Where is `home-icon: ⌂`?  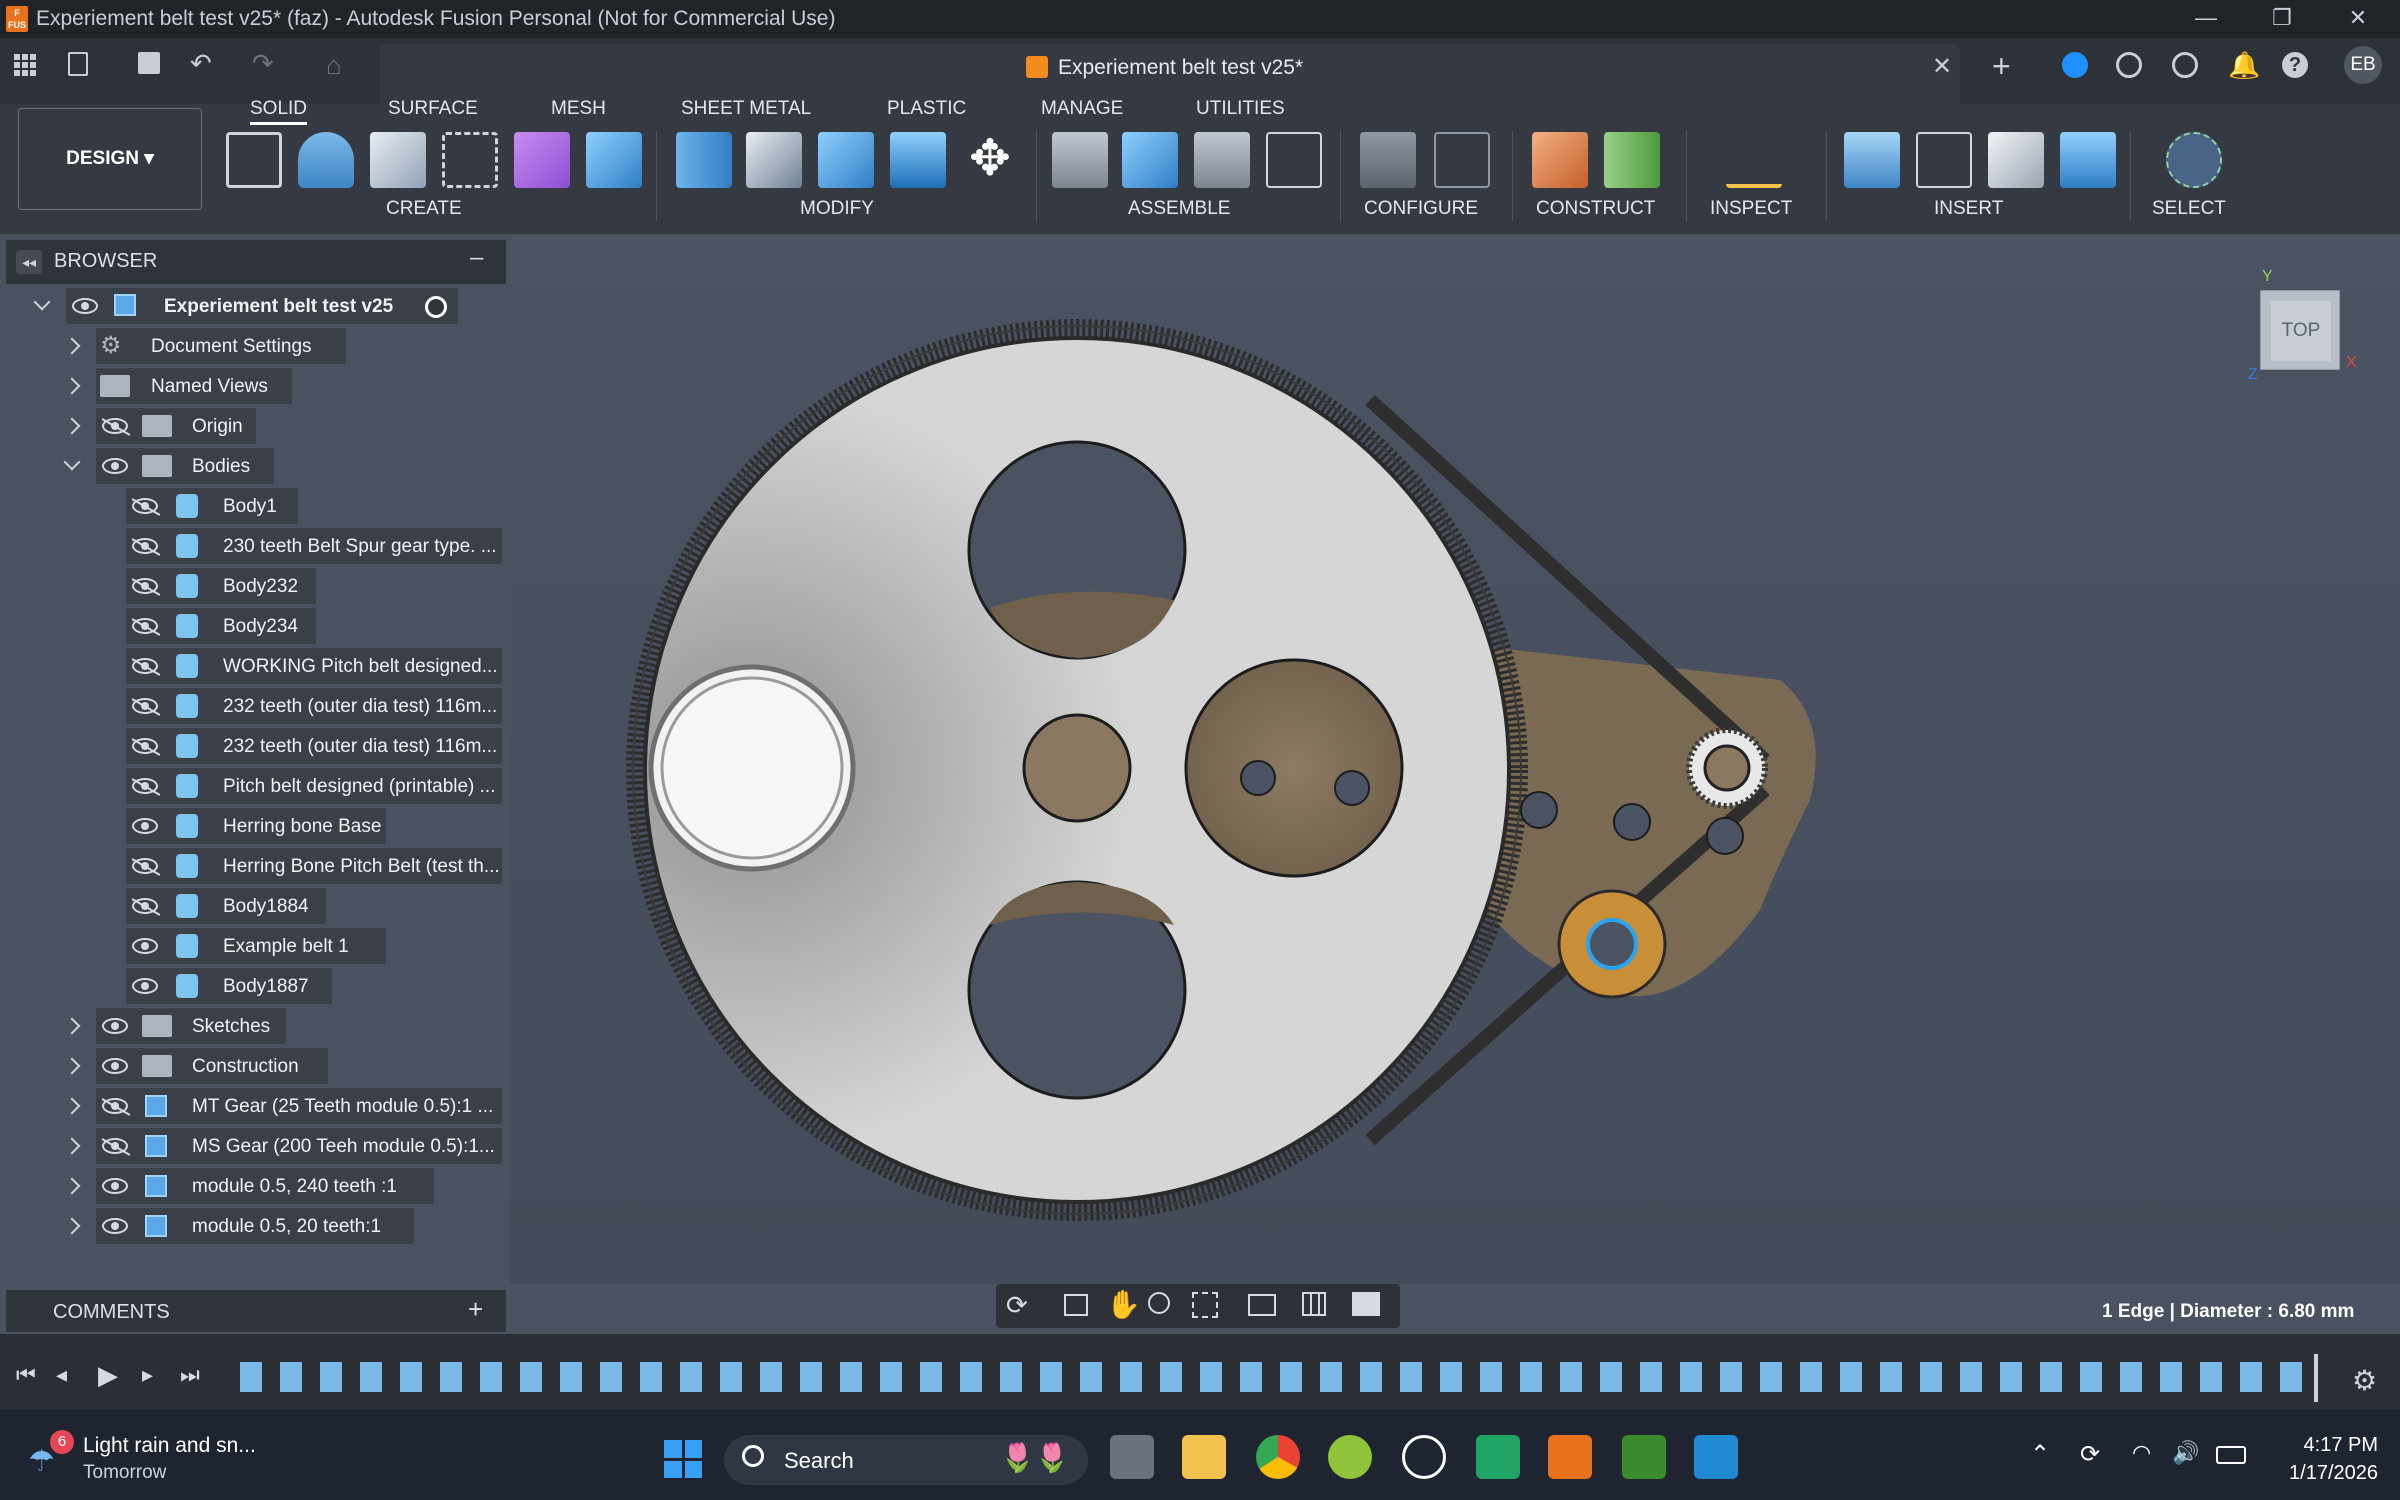
home-icon: ⌂ is located at coordinates (334, 65).